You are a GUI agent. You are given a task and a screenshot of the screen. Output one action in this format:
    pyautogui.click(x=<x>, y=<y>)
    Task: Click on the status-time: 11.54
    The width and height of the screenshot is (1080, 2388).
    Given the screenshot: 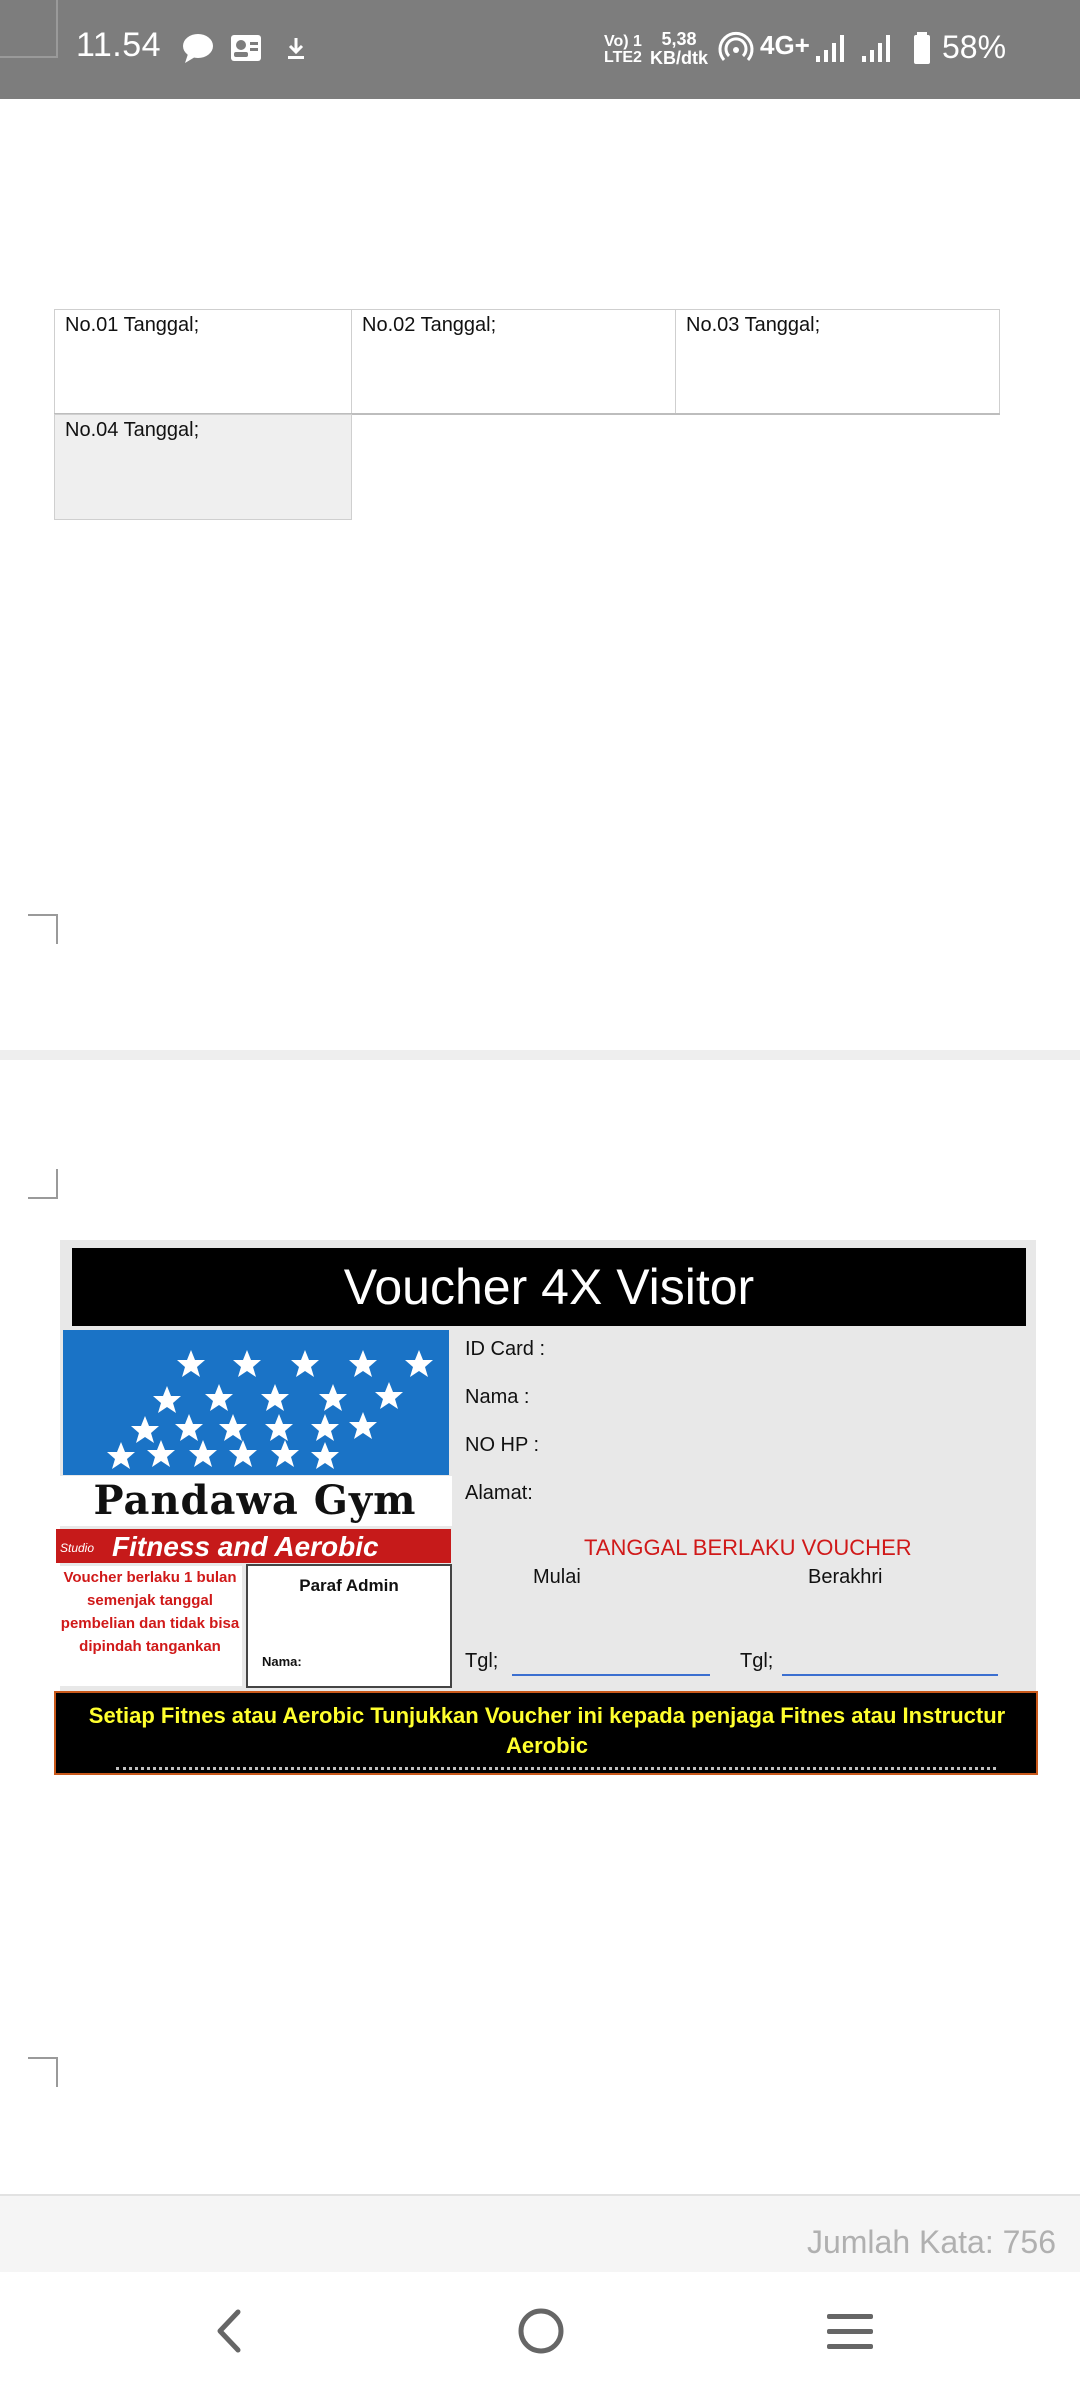 What is the action you would take?
    pyautogui.click(x=119, y=45)
    